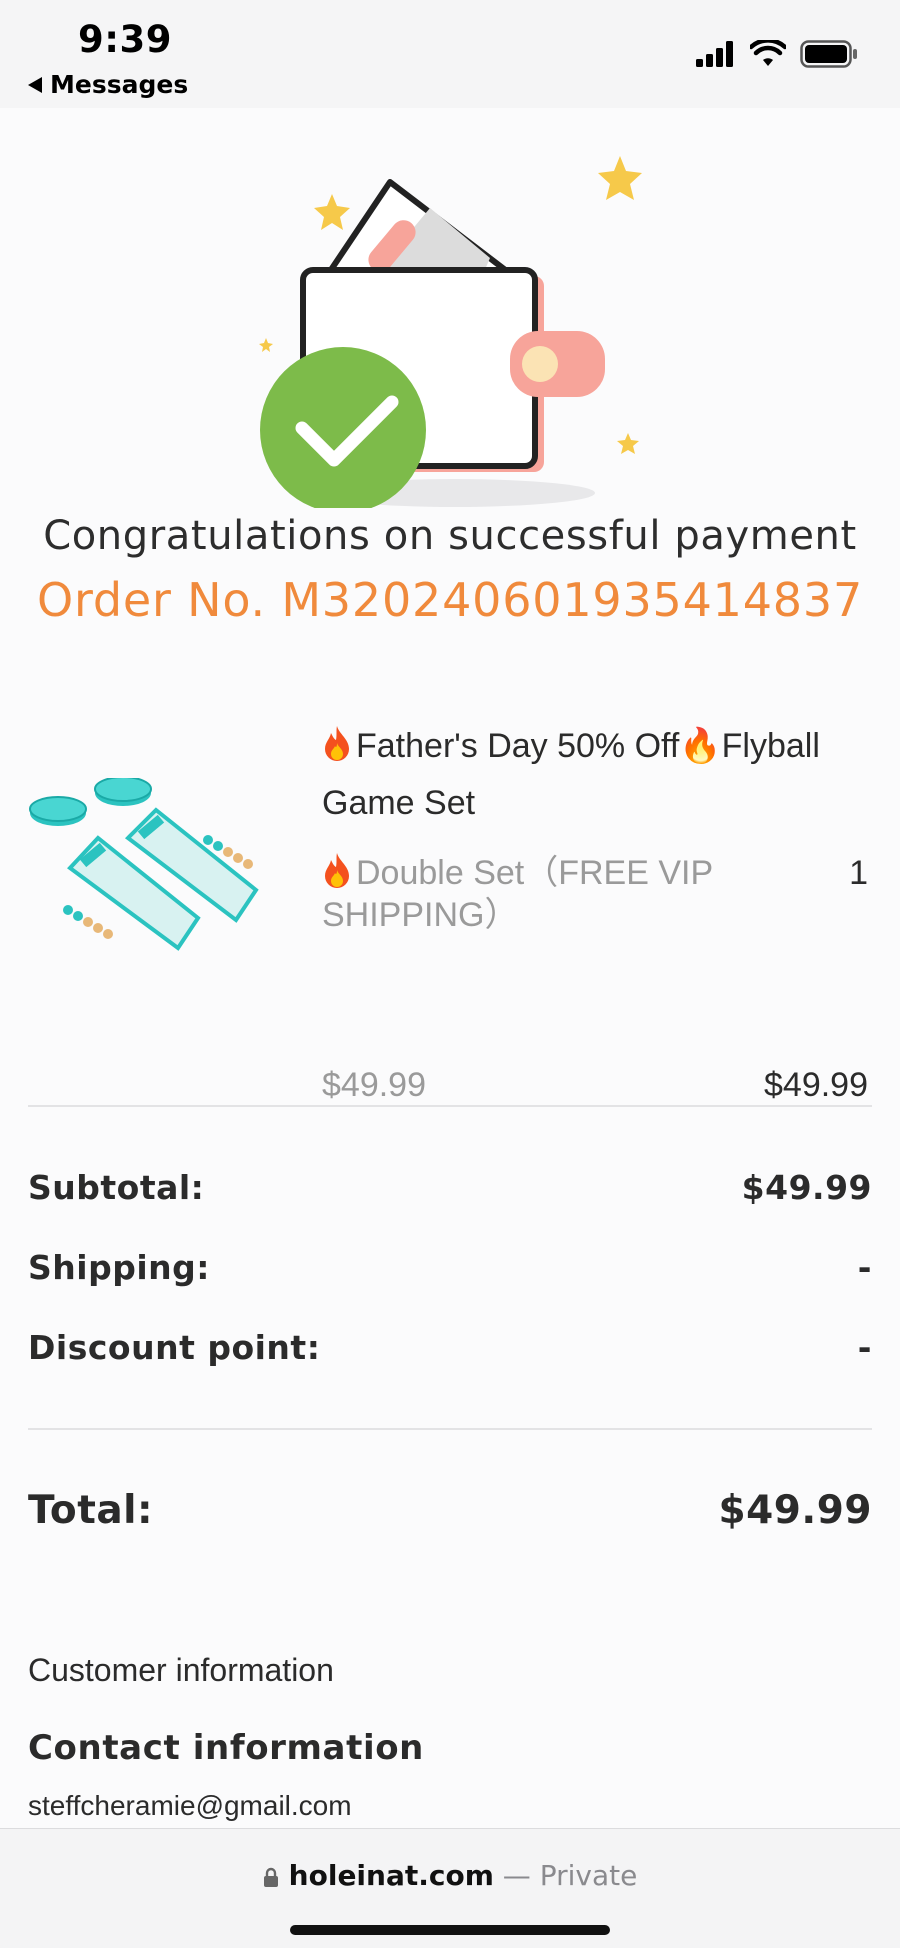 This screenshot has height=1948, width=900. Describe the element at coordinates (119, 84) in the screenshot. I see `back-label: Messages` at that location.